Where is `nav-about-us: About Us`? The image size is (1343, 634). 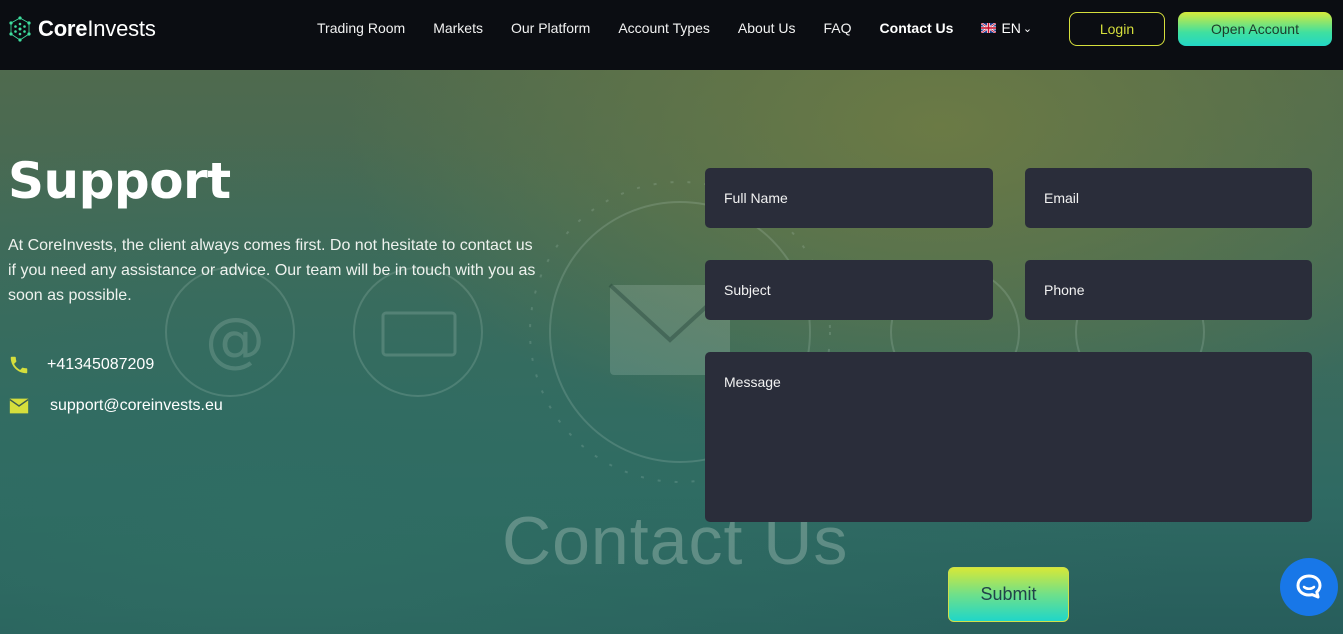 nav-about-us: About Us is located at coordinates (767, 28).